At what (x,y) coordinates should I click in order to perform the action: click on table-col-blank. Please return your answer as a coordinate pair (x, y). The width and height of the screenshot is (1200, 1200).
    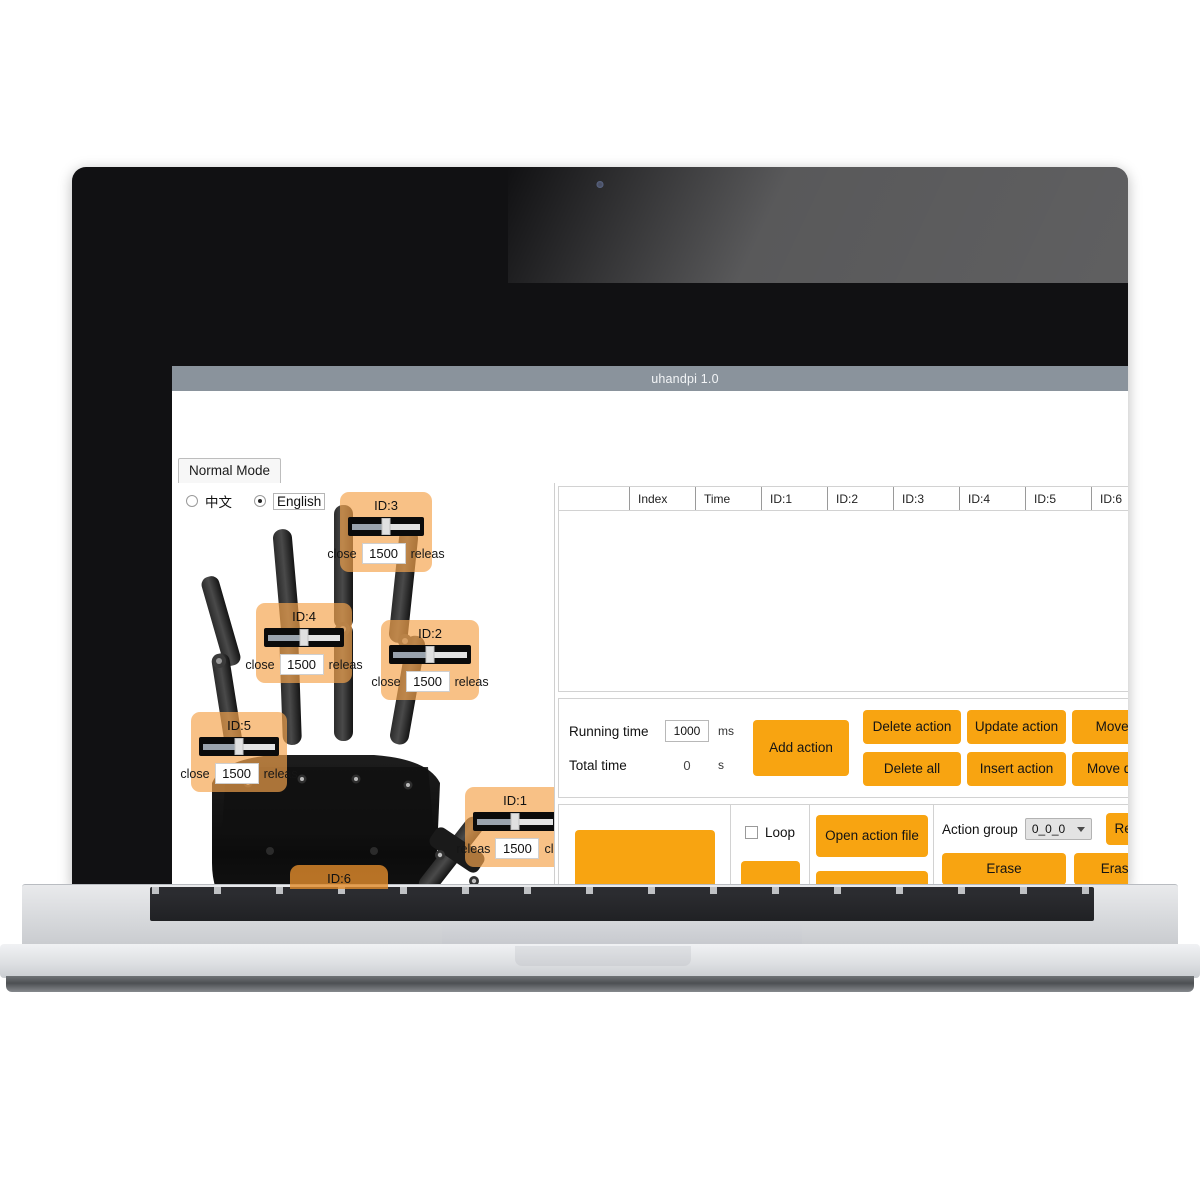
    Looking at the image, I should click on (594, 498).